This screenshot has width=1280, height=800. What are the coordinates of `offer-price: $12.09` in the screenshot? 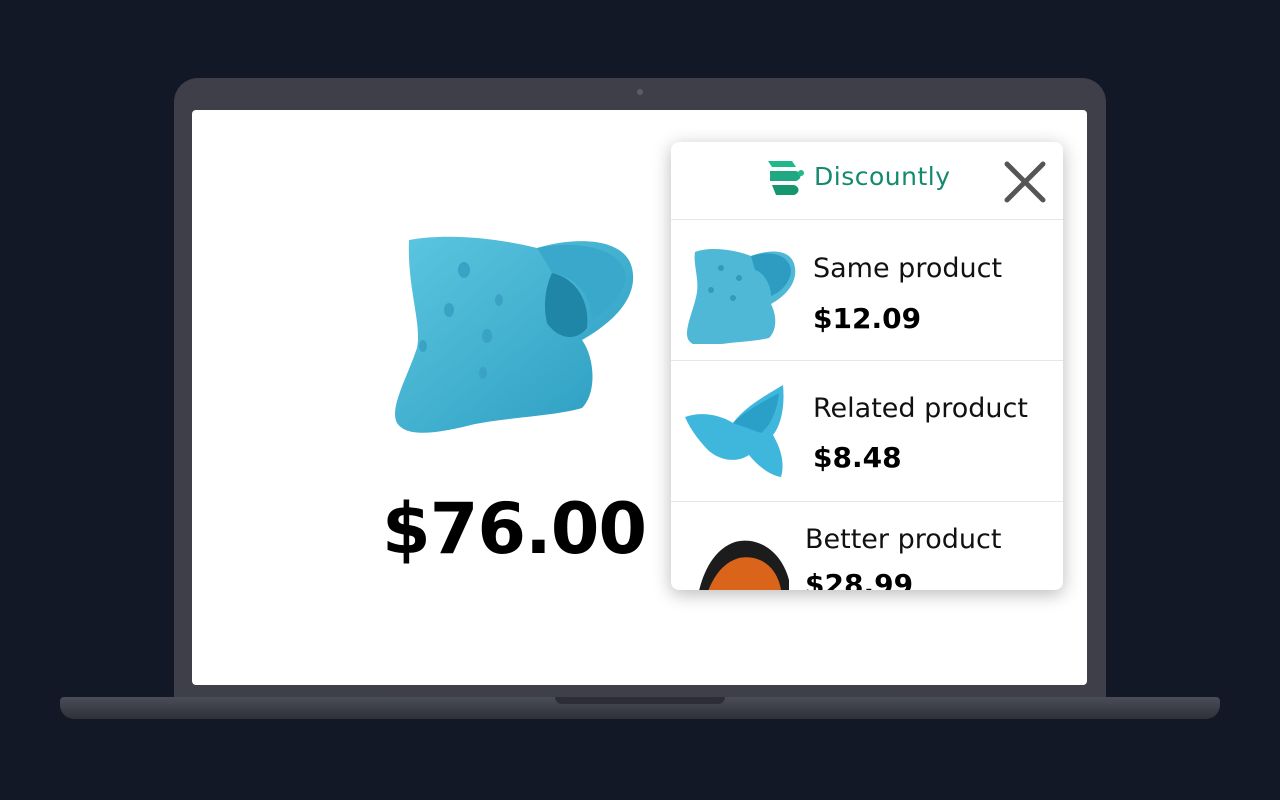 It's located at (867, 318).